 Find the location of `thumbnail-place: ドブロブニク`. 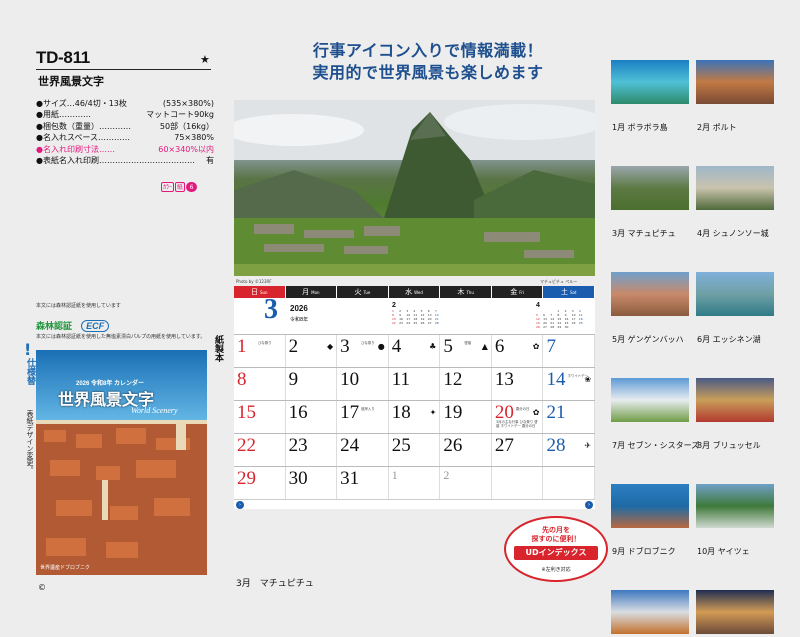

thumbnail-place: ドブロブニク is located at coordinates (651, 551).